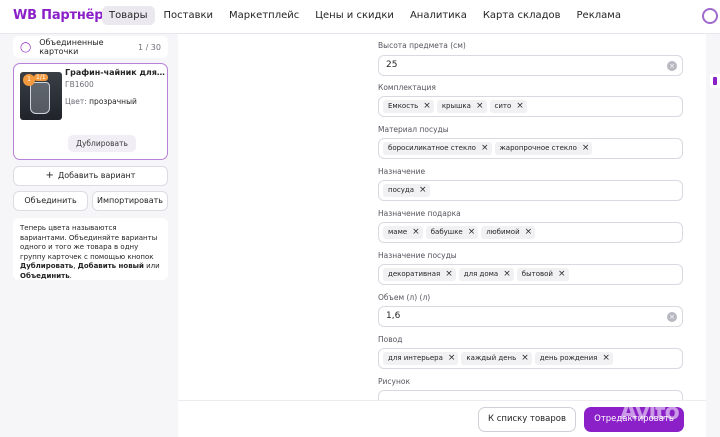  I want to click on chip-label: каждый день, so click(491, 358).